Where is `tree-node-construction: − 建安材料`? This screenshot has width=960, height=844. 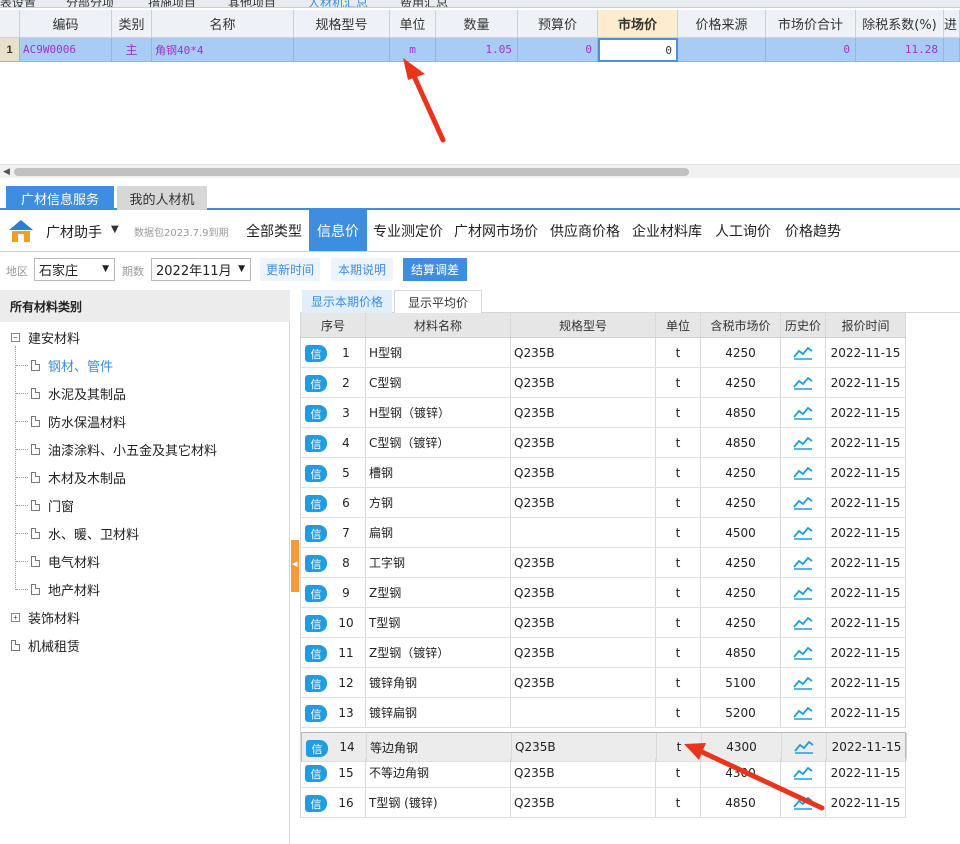
tree-node-construction: − 建安材料 is located at coordinates (45, 337).